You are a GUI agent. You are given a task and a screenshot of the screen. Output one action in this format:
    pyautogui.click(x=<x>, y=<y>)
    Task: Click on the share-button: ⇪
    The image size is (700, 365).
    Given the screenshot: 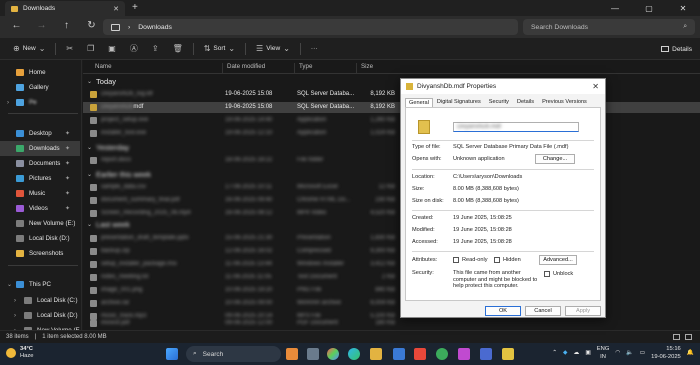 What is the action you would take?
    pyautogui.click(x=155, y=48)
    